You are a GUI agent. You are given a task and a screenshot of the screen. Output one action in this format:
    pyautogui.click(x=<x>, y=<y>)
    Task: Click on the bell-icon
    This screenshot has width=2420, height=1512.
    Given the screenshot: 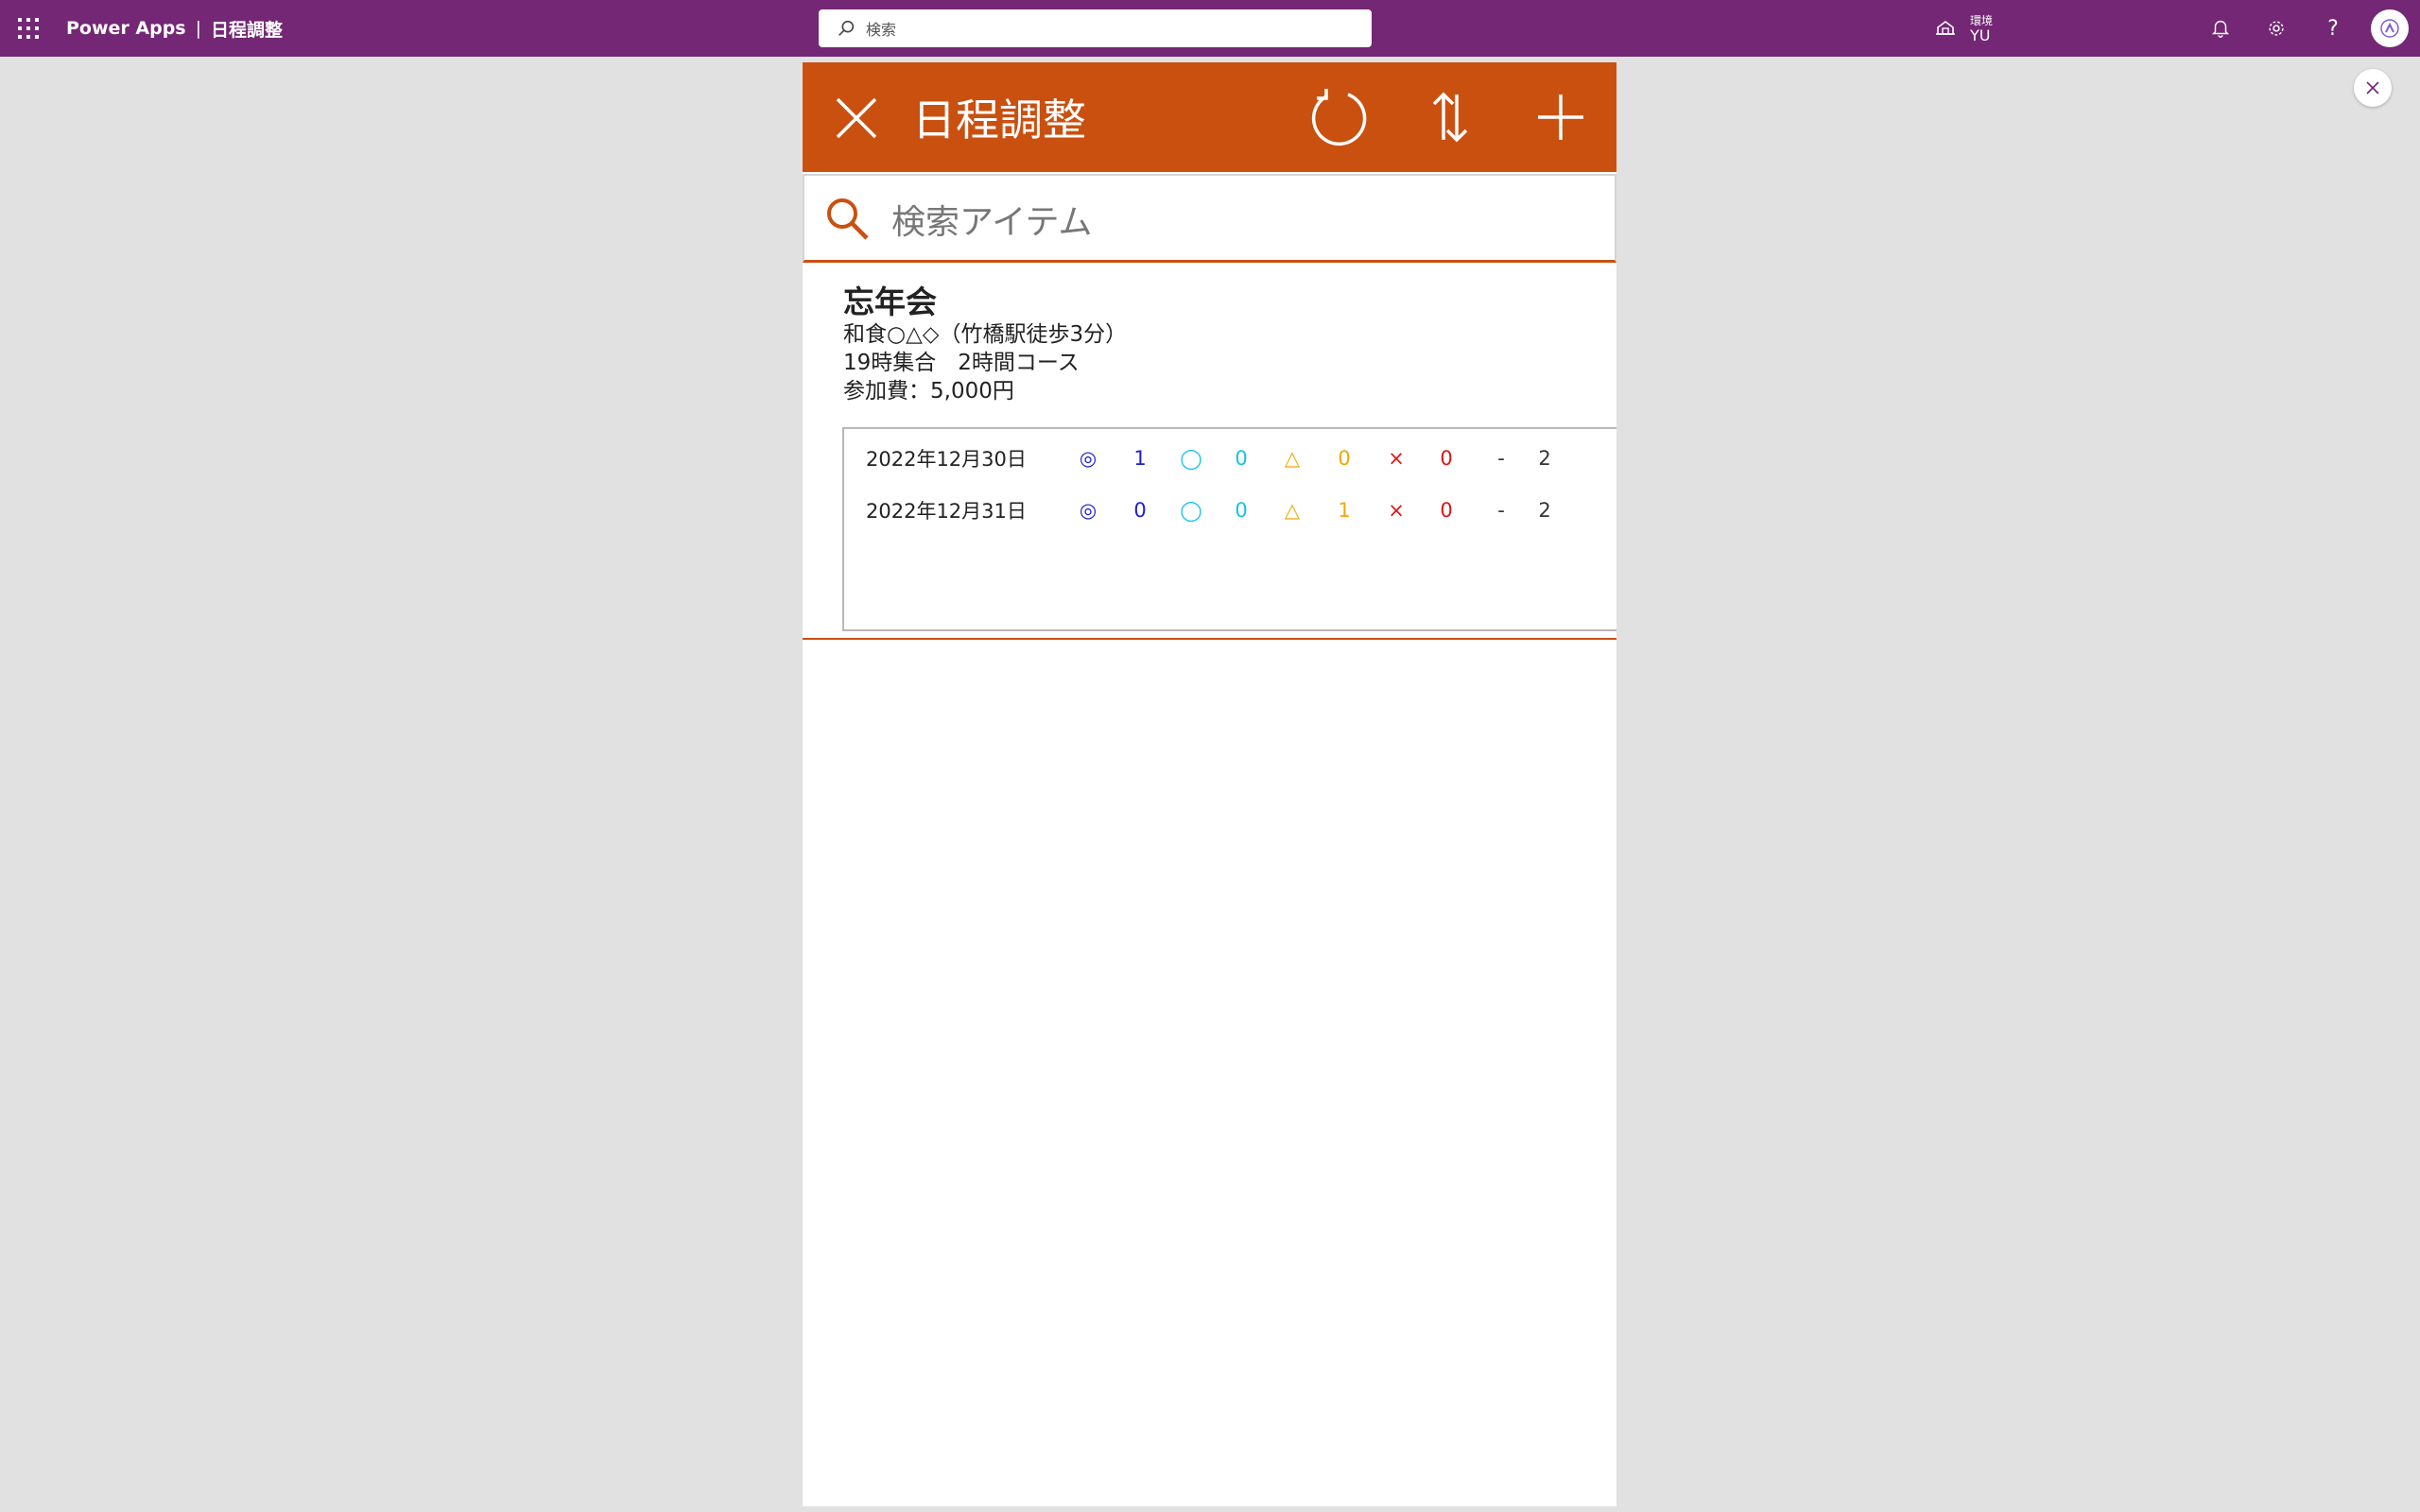 What is the action you would take?
    pyautogui.click(x=2220, y=29)
    